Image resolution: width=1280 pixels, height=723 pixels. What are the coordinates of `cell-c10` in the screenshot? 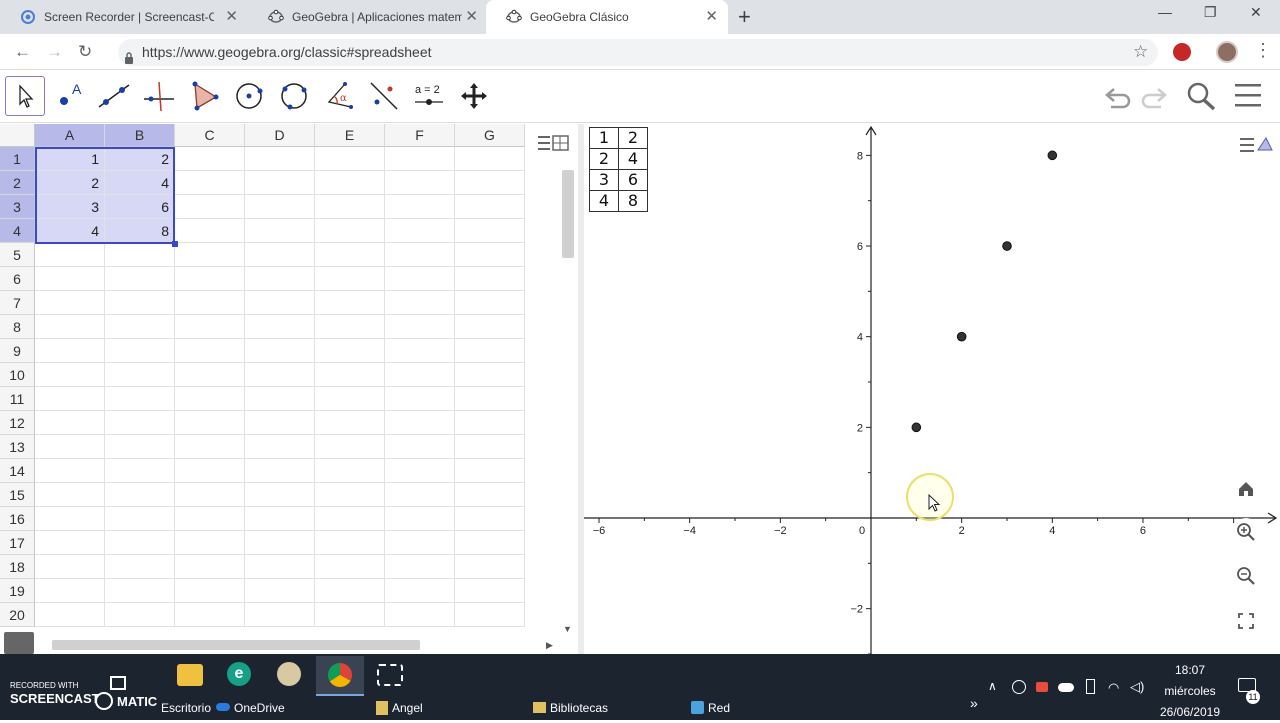 It's located at (210, 375).